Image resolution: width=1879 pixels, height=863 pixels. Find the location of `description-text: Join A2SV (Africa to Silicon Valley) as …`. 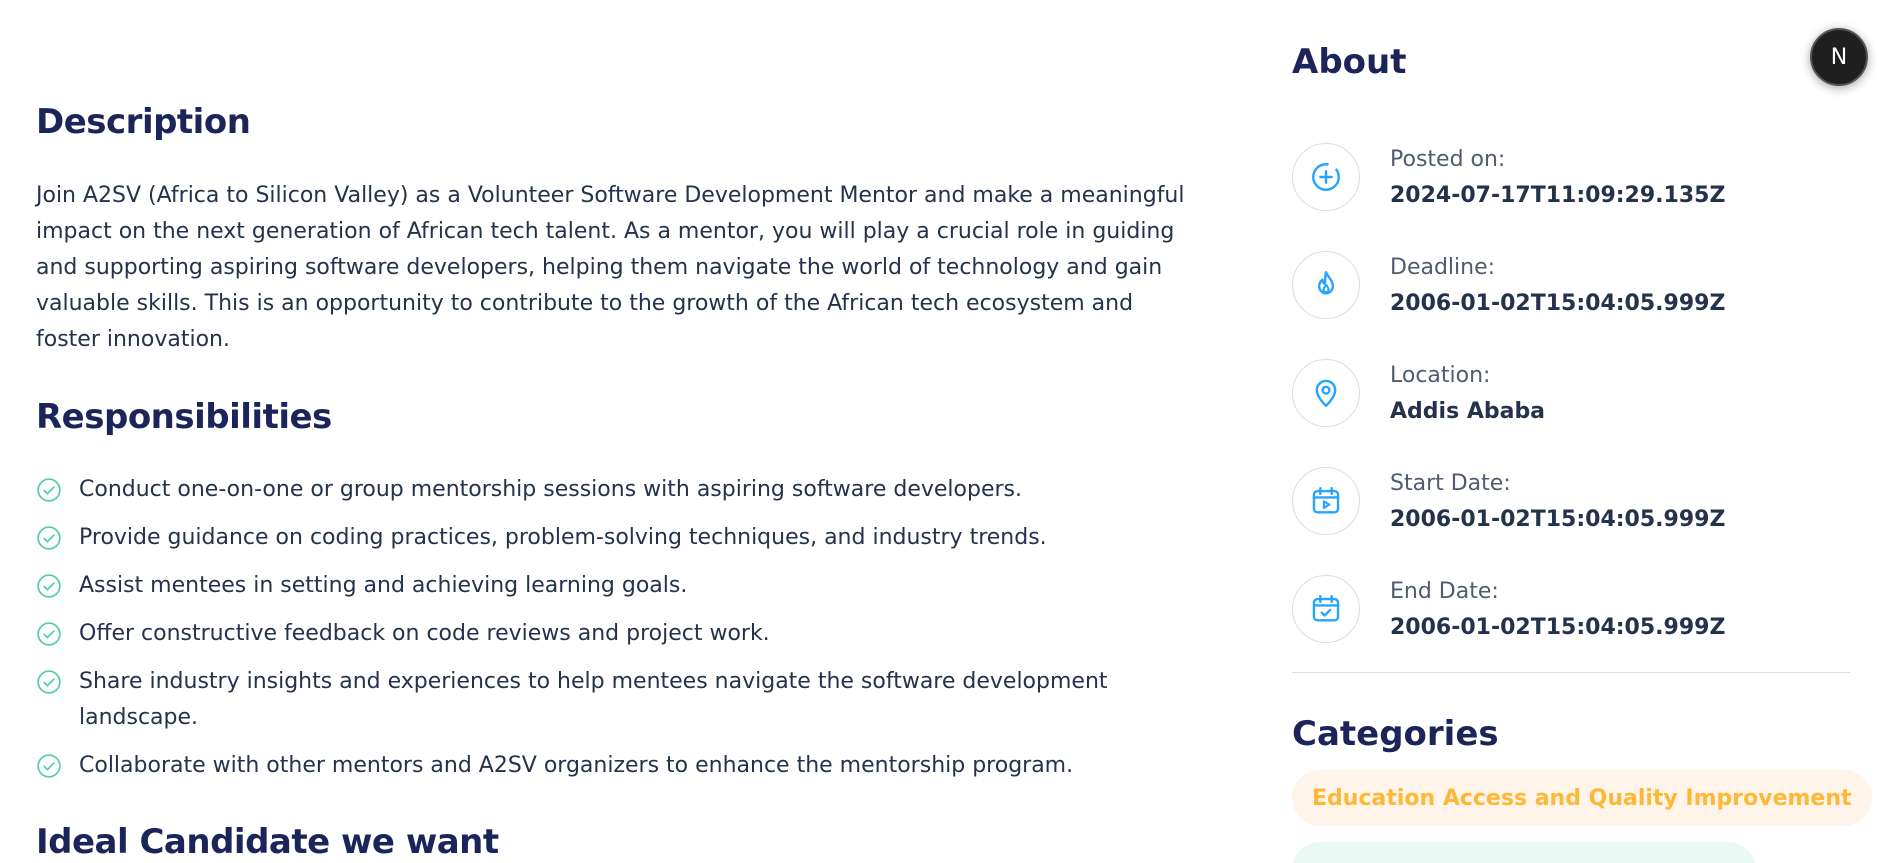

description-text: Join A2SV (Africa to Silicon Valley) as … is located at coordinates (610, 267).